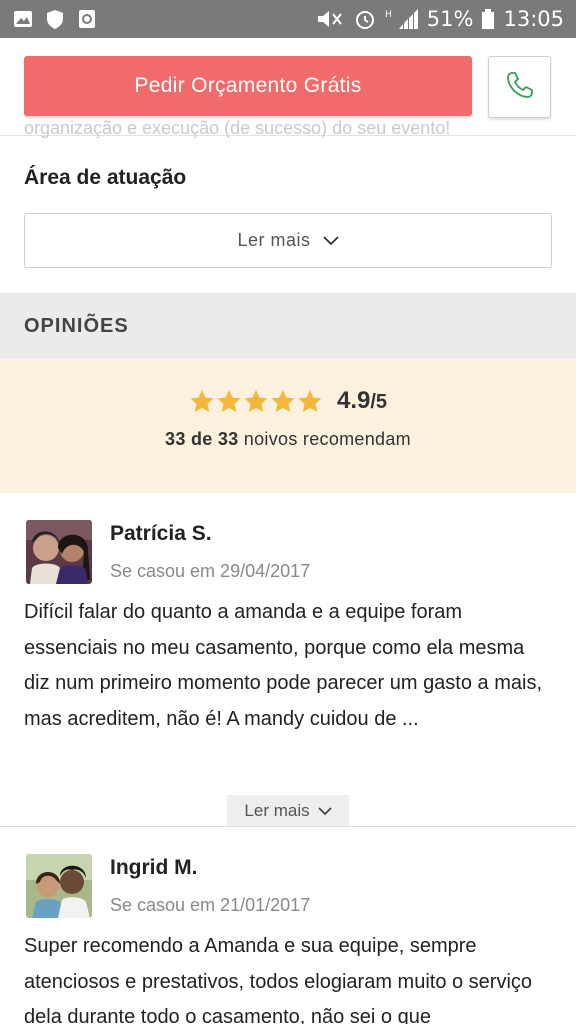  Describe the element at coordinates (202, 439) in the screenshot. I see `recommend-count: 33 de 33` at that location.